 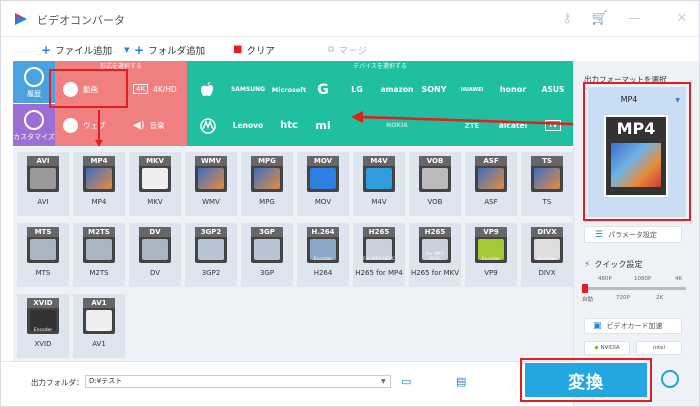 I want to click on nvidia-checkbox: ◆ NVIDIA, so click(x=607, y=348).